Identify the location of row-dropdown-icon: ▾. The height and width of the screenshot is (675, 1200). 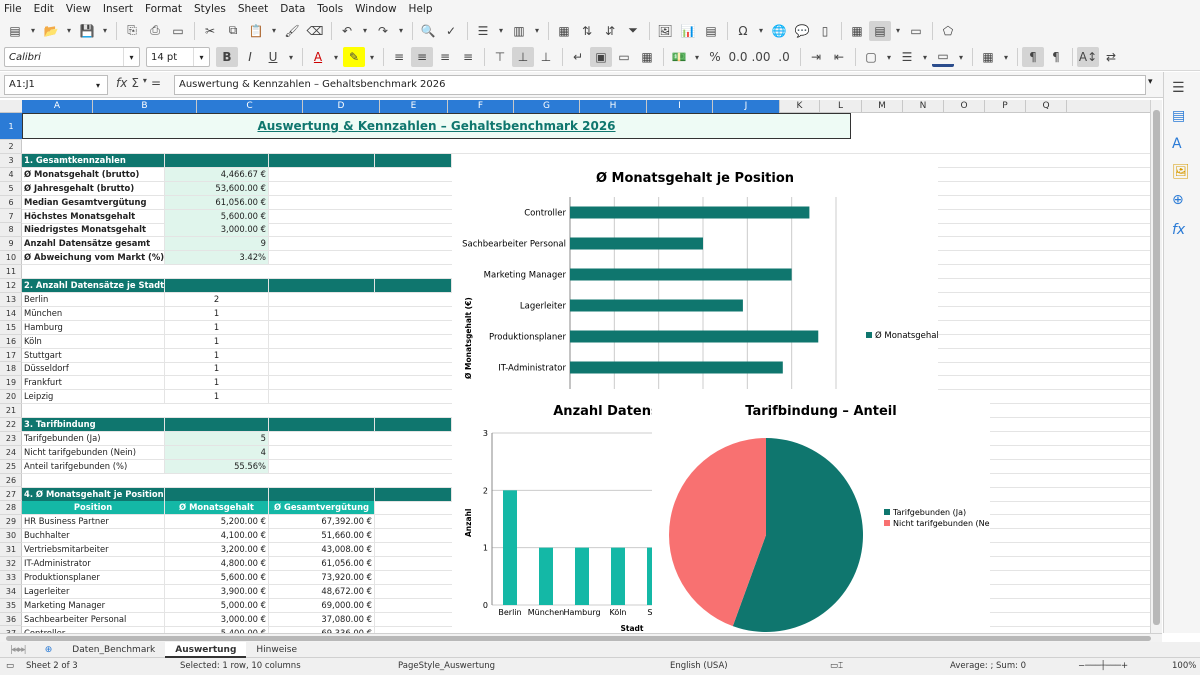
(501, 31).